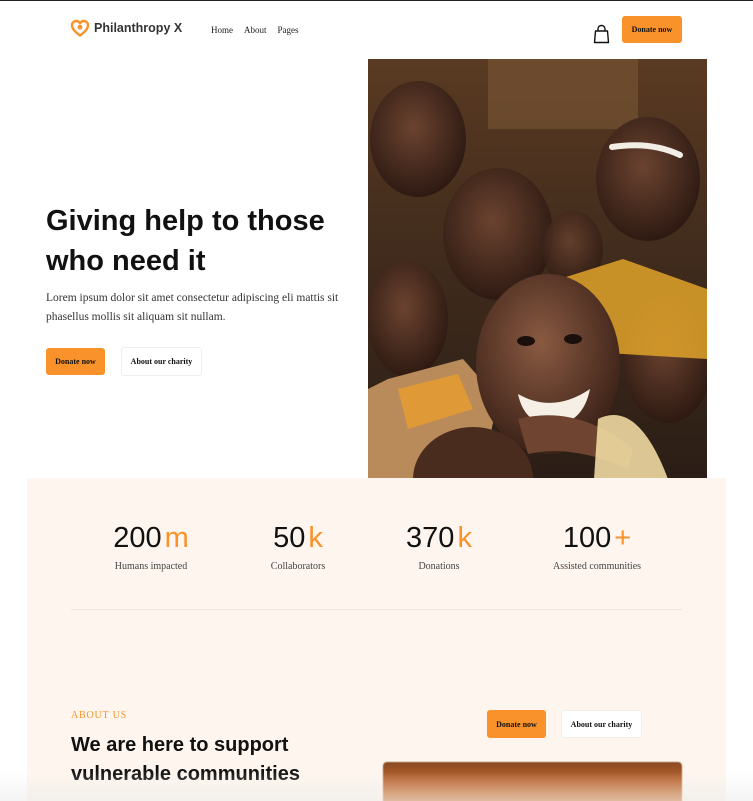 The width and height of the screenshot is (753, 801). I want to click on hero-donate-button: Donate now, so click(75, 361).